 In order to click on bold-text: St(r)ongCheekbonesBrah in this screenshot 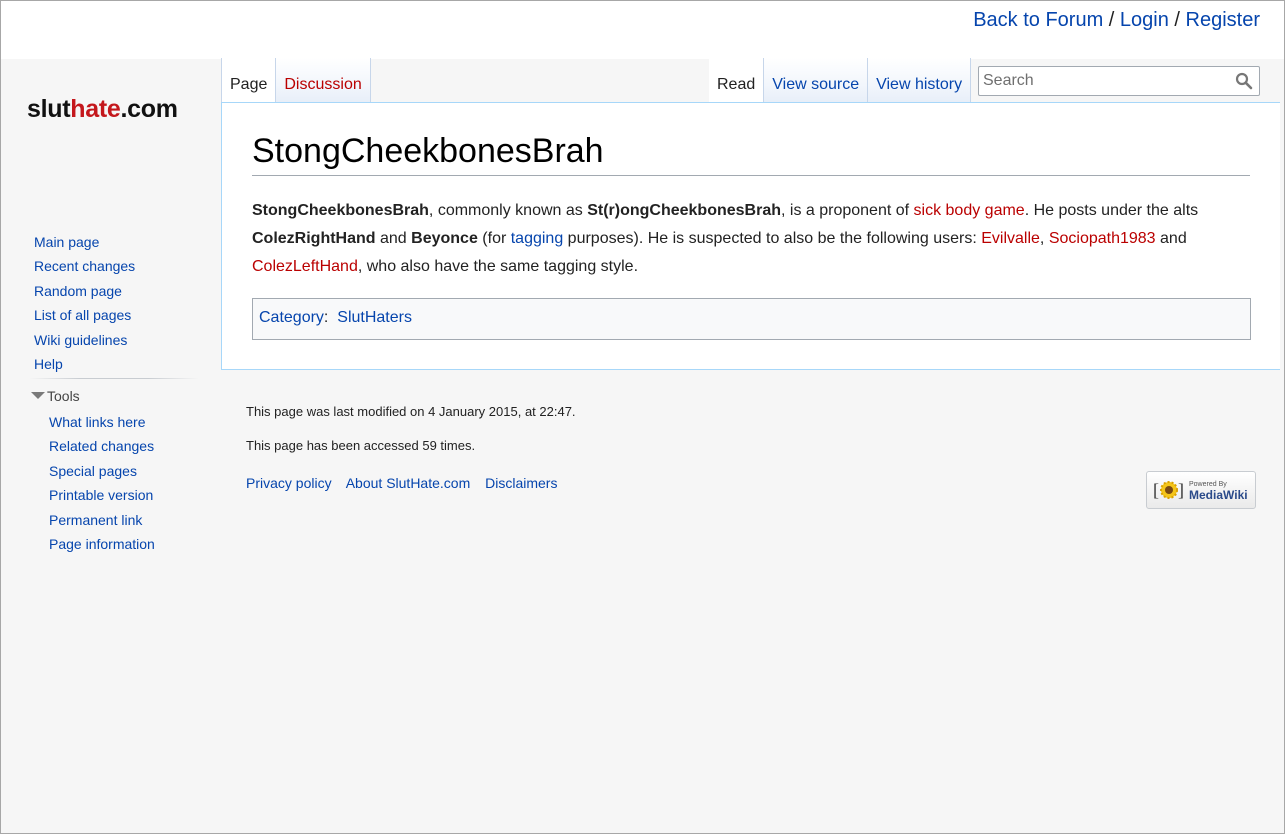, I will do `click(684, 210)`.